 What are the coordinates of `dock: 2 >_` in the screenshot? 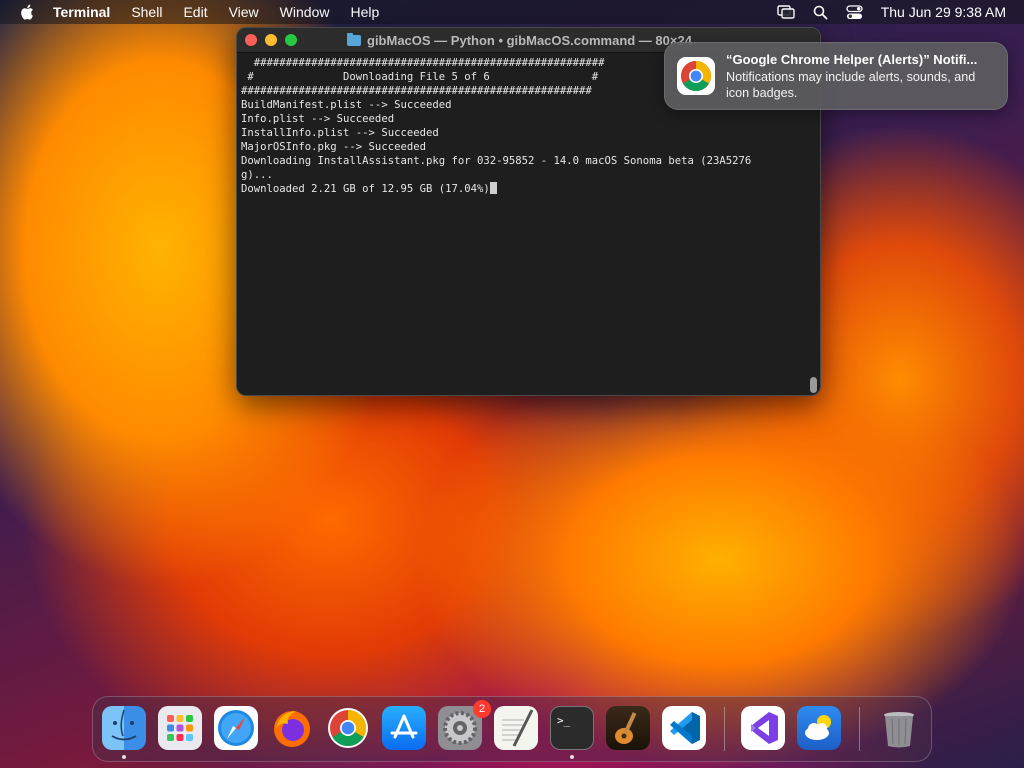 It's located at (512, 729).